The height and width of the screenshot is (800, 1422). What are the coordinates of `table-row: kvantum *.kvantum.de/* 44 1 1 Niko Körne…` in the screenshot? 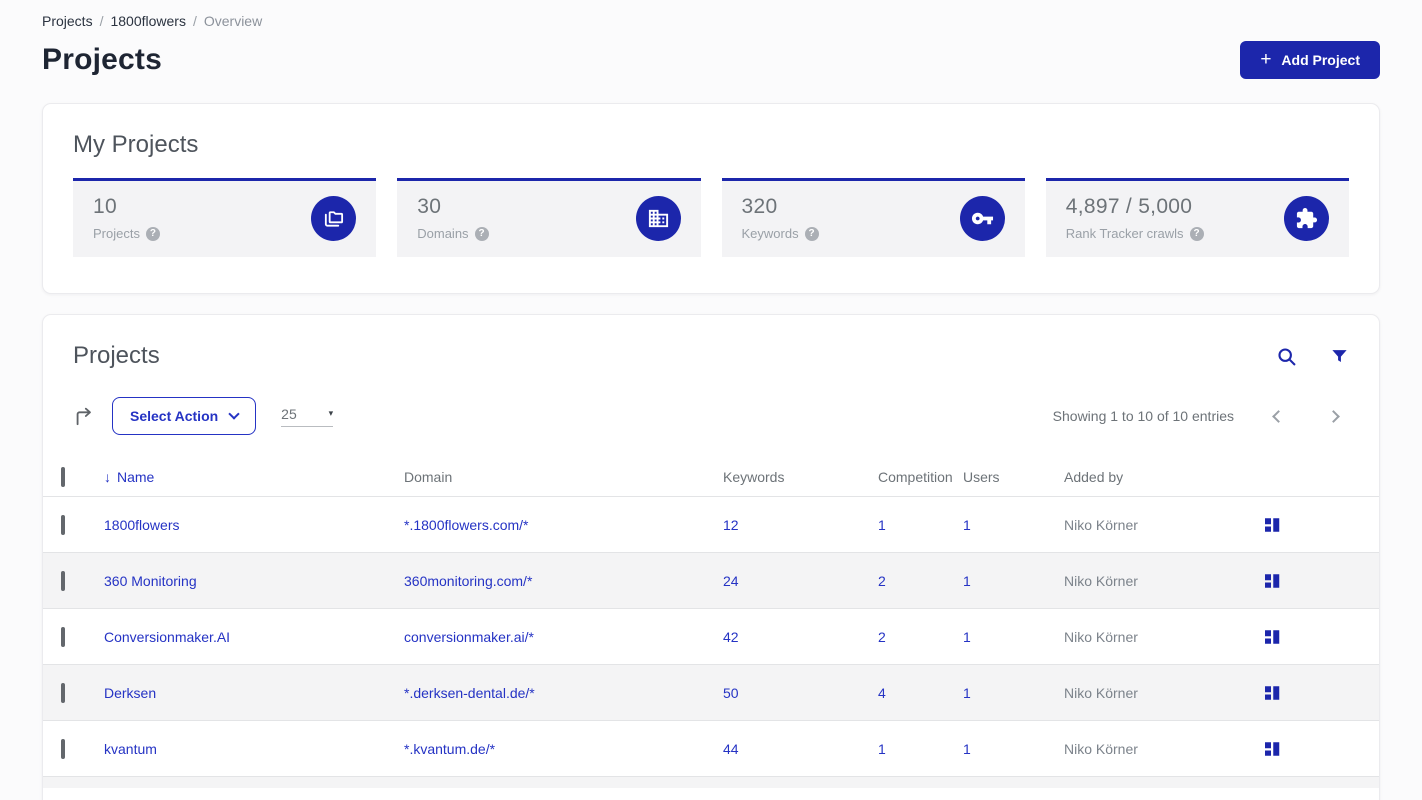 It's located at (711, 749).